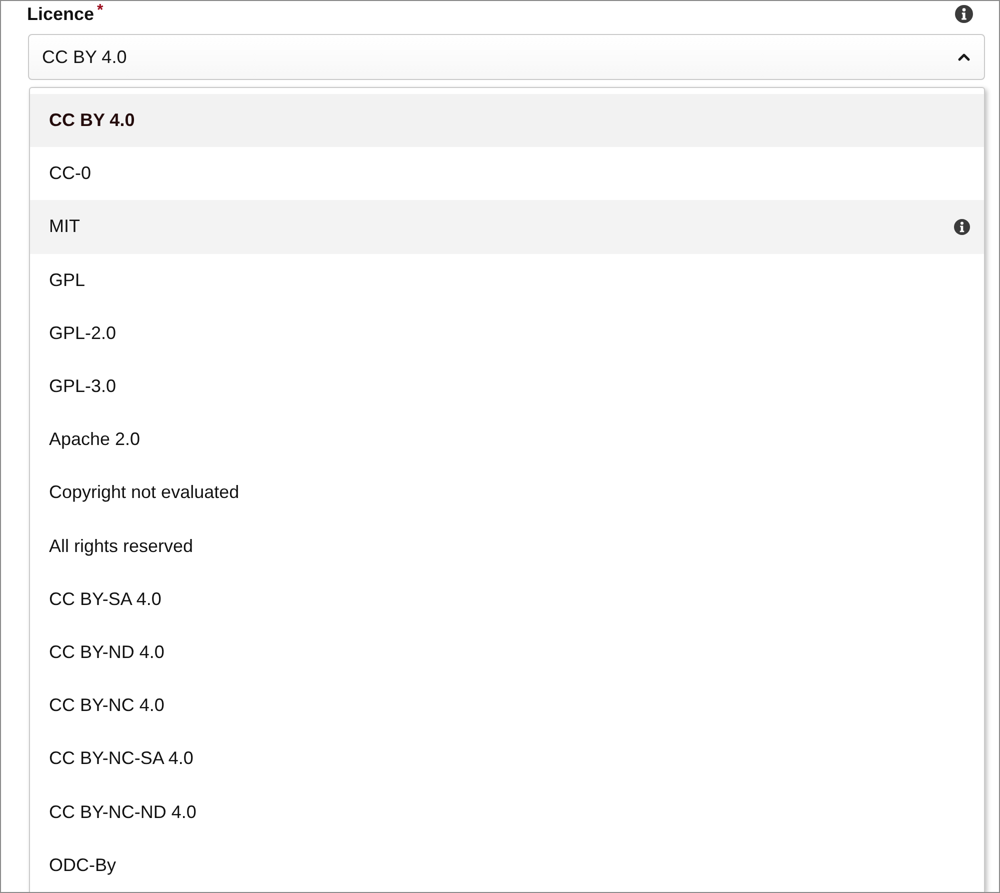 The width and height of the screenshot is (1000, 893). I want to click on dropdown-option: CC BY-ND 4.0, so click(507, 653).